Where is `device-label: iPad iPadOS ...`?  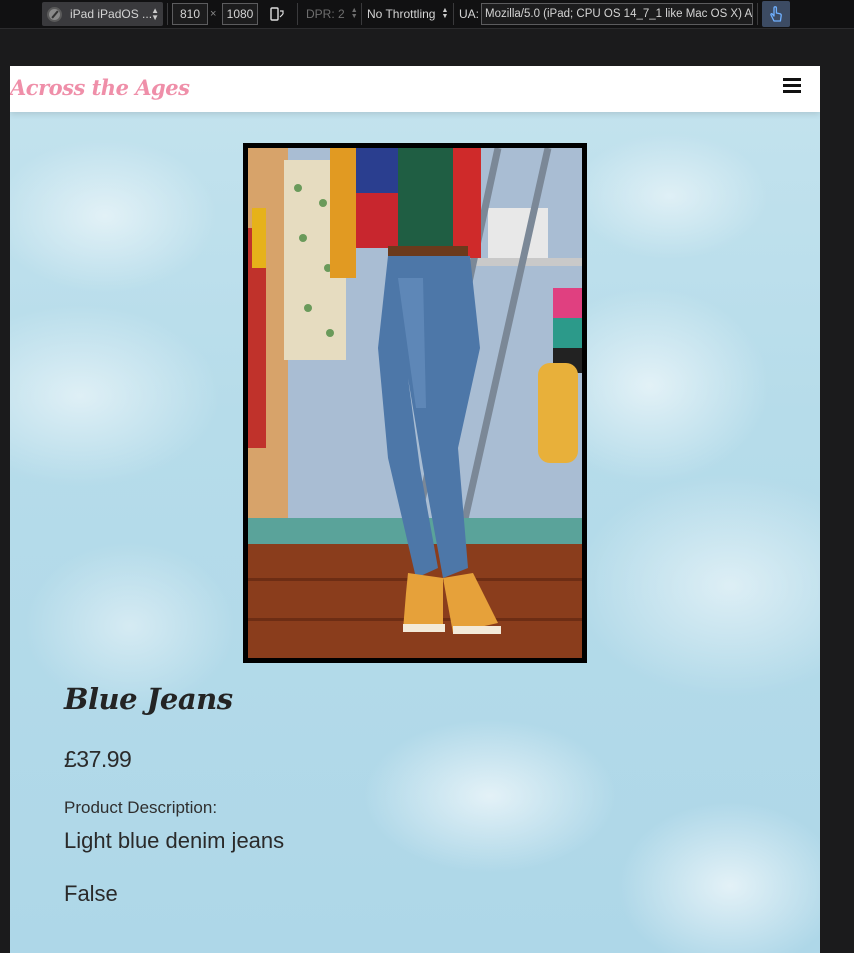
device-label: iPad iPadOS ... is located at coordinates (111, 14).